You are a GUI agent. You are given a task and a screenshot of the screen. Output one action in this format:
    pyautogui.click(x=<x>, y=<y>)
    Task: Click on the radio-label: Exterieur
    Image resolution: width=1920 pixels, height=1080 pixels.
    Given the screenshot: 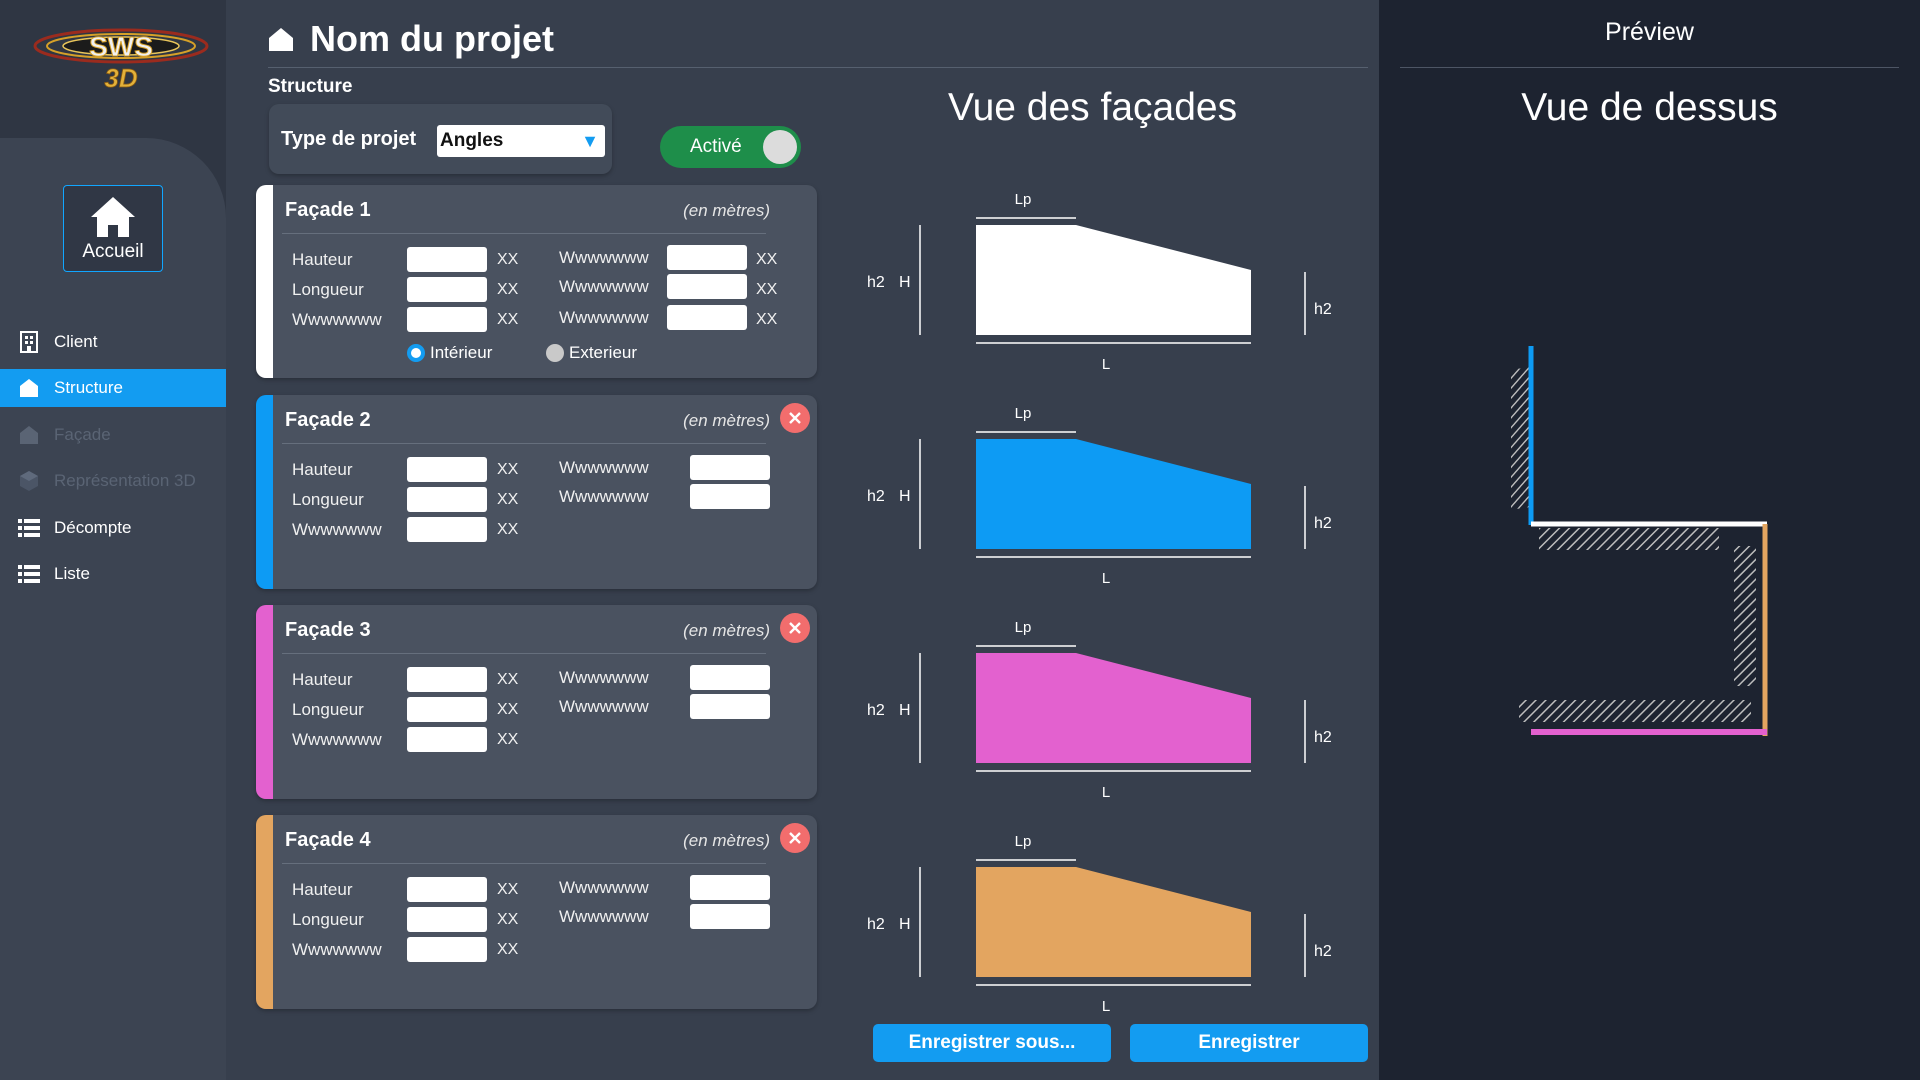 What is the action you would take?
    pyautogui.click(x=603, y=352)
    